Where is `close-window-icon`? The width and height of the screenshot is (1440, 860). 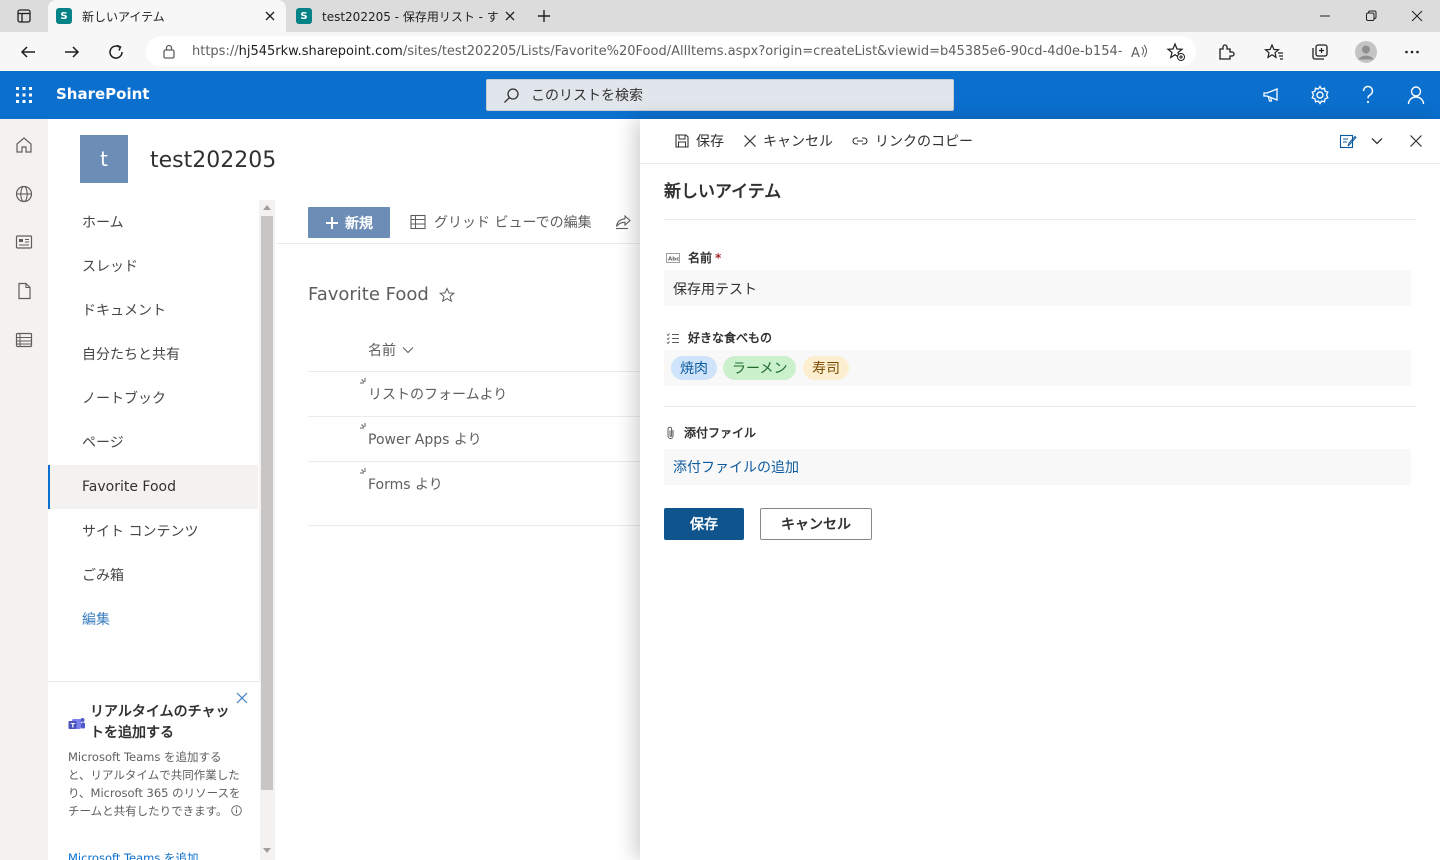 close-window-icon is located at coordinates (1417, 16).